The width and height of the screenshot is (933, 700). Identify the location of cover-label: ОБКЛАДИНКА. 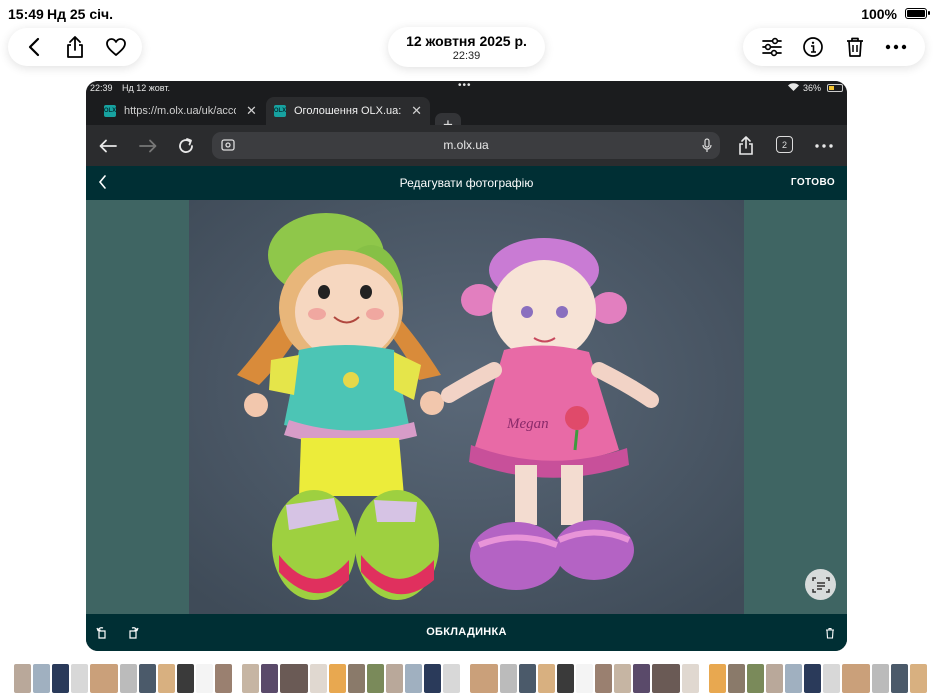
(466, 632).